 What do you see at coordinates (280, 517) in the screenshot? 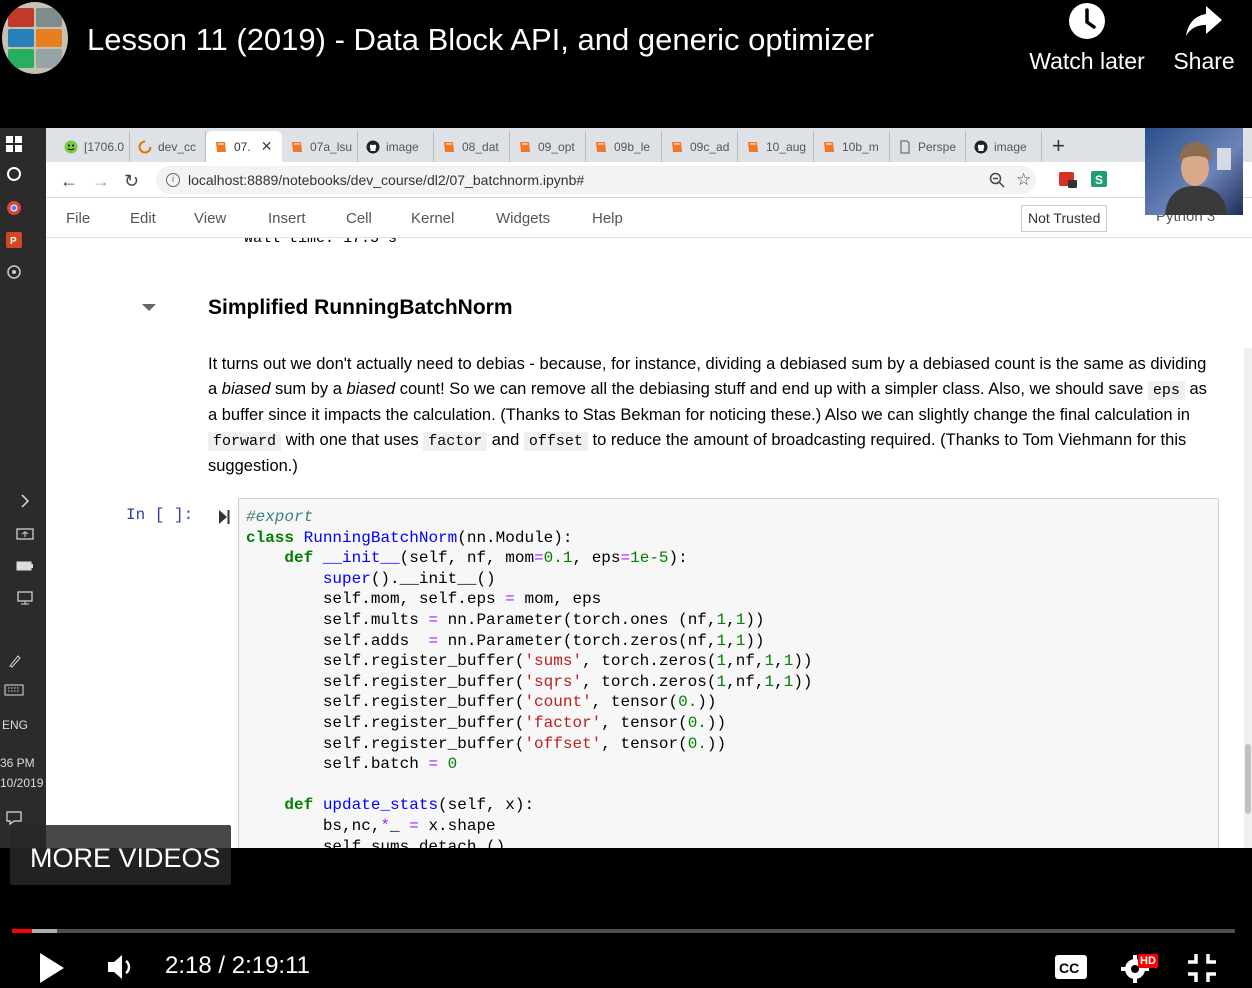
I see `code-line: #export` at bounding box center [280, 517].